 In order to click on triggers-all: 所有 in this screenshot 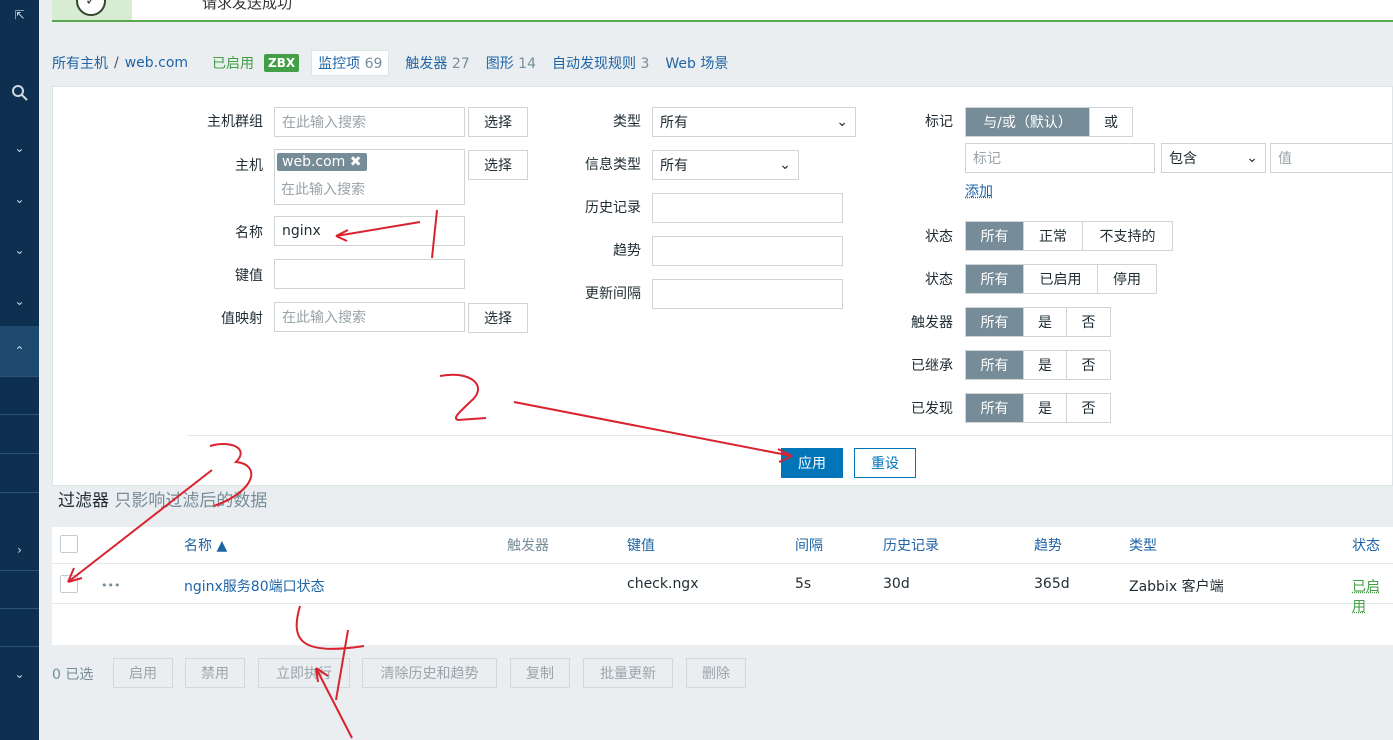, I will do `click(995, 322)`.